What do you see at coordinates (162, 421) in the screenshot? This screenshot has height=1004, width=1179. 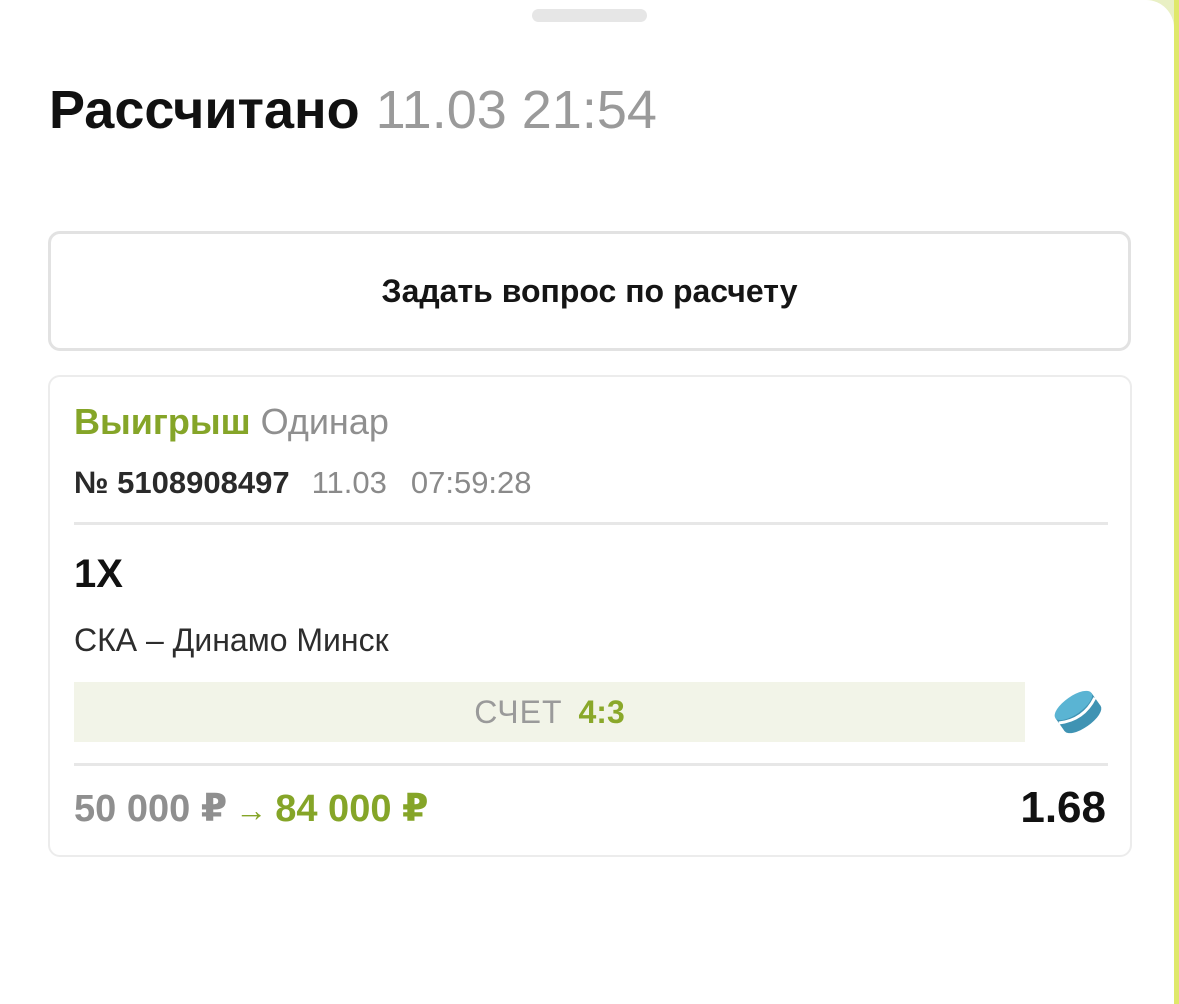 I see `bet-status: Выигрыш` at bounding box center [162, 421].